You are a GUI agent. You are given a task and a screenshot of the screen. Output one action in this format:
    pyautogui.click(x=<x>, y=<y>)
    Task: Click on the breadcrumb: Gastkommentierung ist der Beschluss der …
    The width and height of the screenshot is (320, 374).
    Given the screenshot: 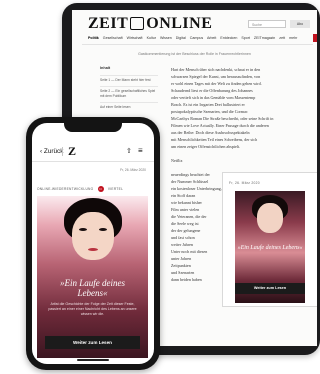 What is the action you would take?
    pyautogui.click(x=194, y=54)
    